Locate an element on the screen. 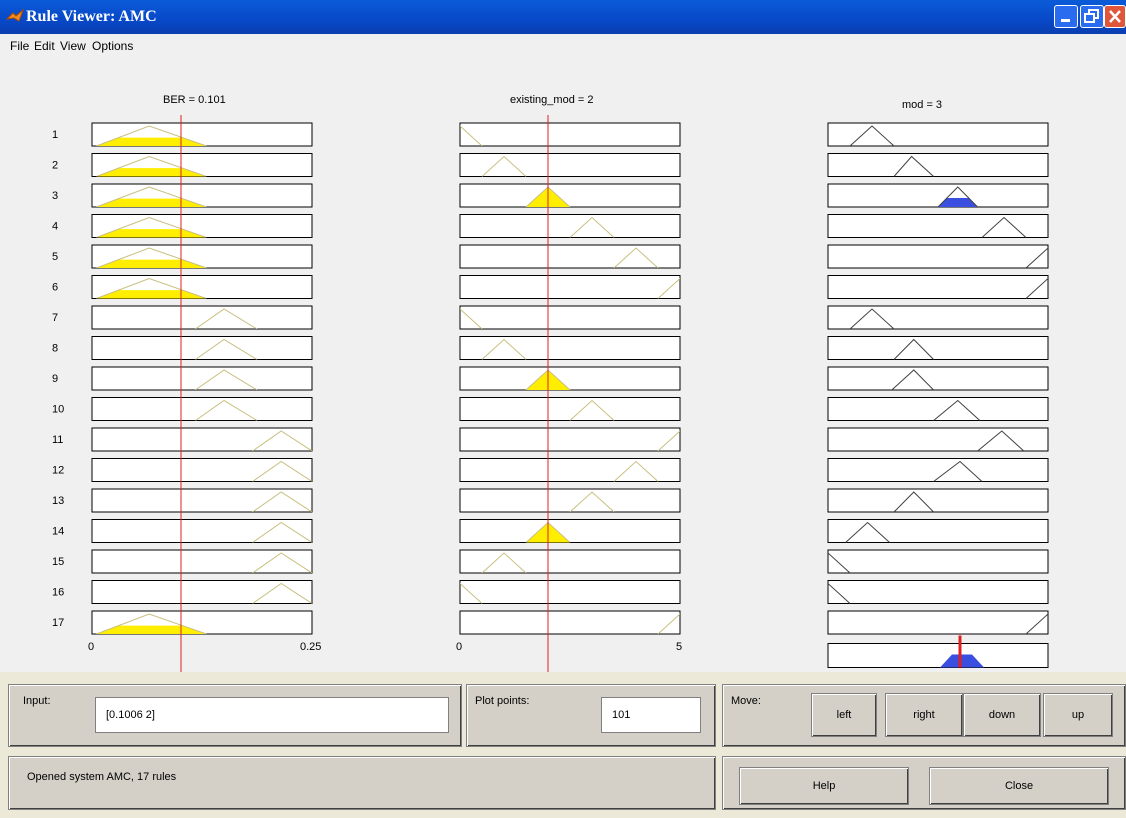 The width and height of the screenshot is (1126, 818). rule-number: 6 is located at coordinates (55, 288).